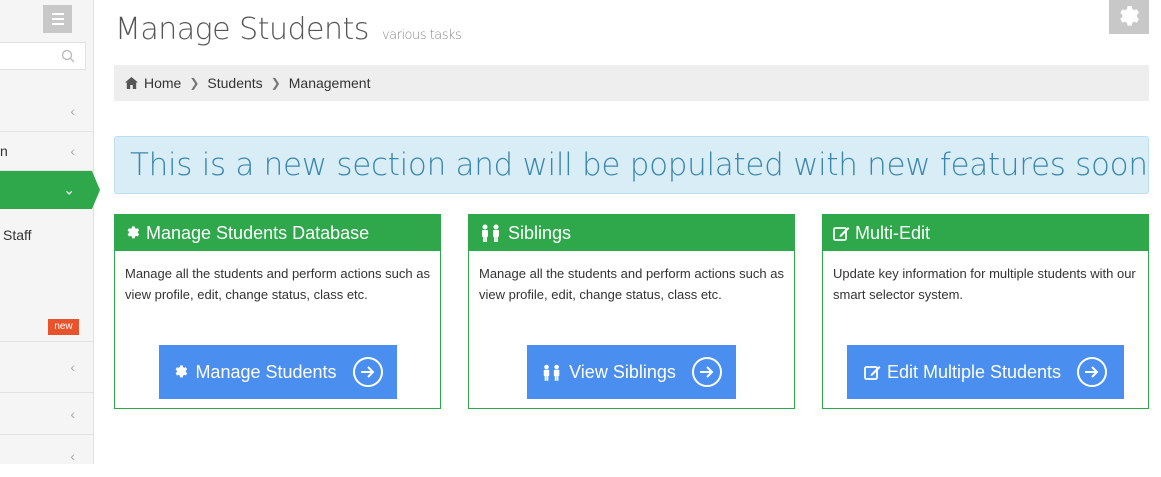  I want to click on sidebar-item-2: n ‹, so click(46, 151).